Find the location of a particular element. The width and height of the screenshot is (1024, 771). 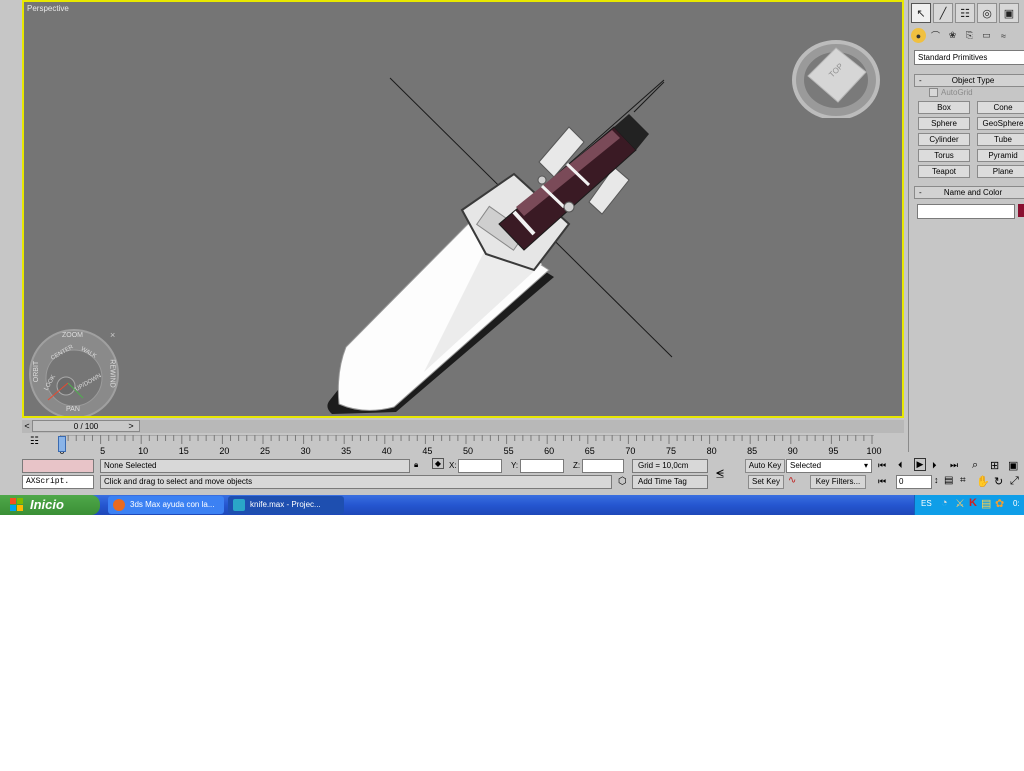

object-type-rollout: - Object Type is located at coordinates (969, 80).